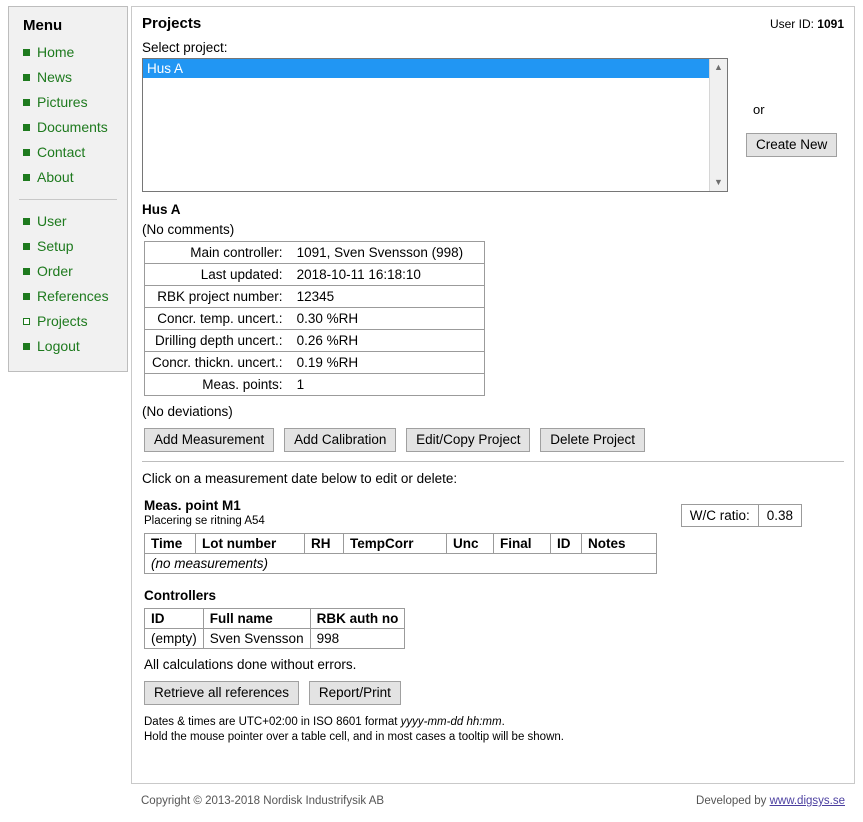  Describe the element at coordinates (780, 515) in the screenshot. I see `wc-ratio-value: 0.38` at that location.